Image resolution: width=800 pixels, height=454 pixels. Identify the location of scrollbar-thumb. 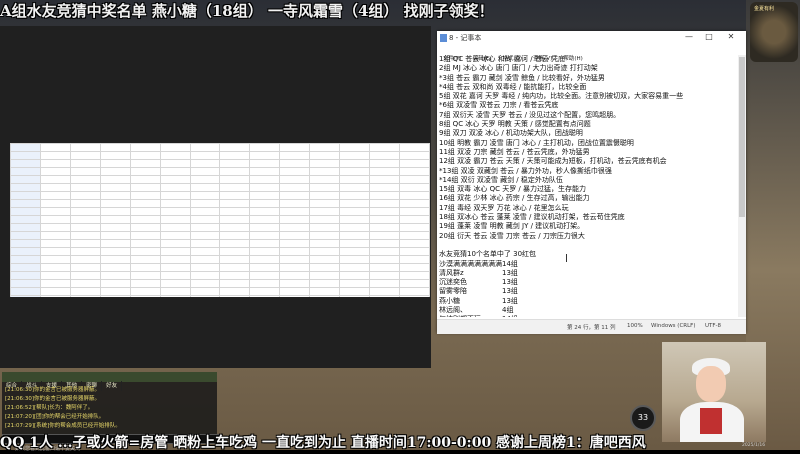
(742, 137).